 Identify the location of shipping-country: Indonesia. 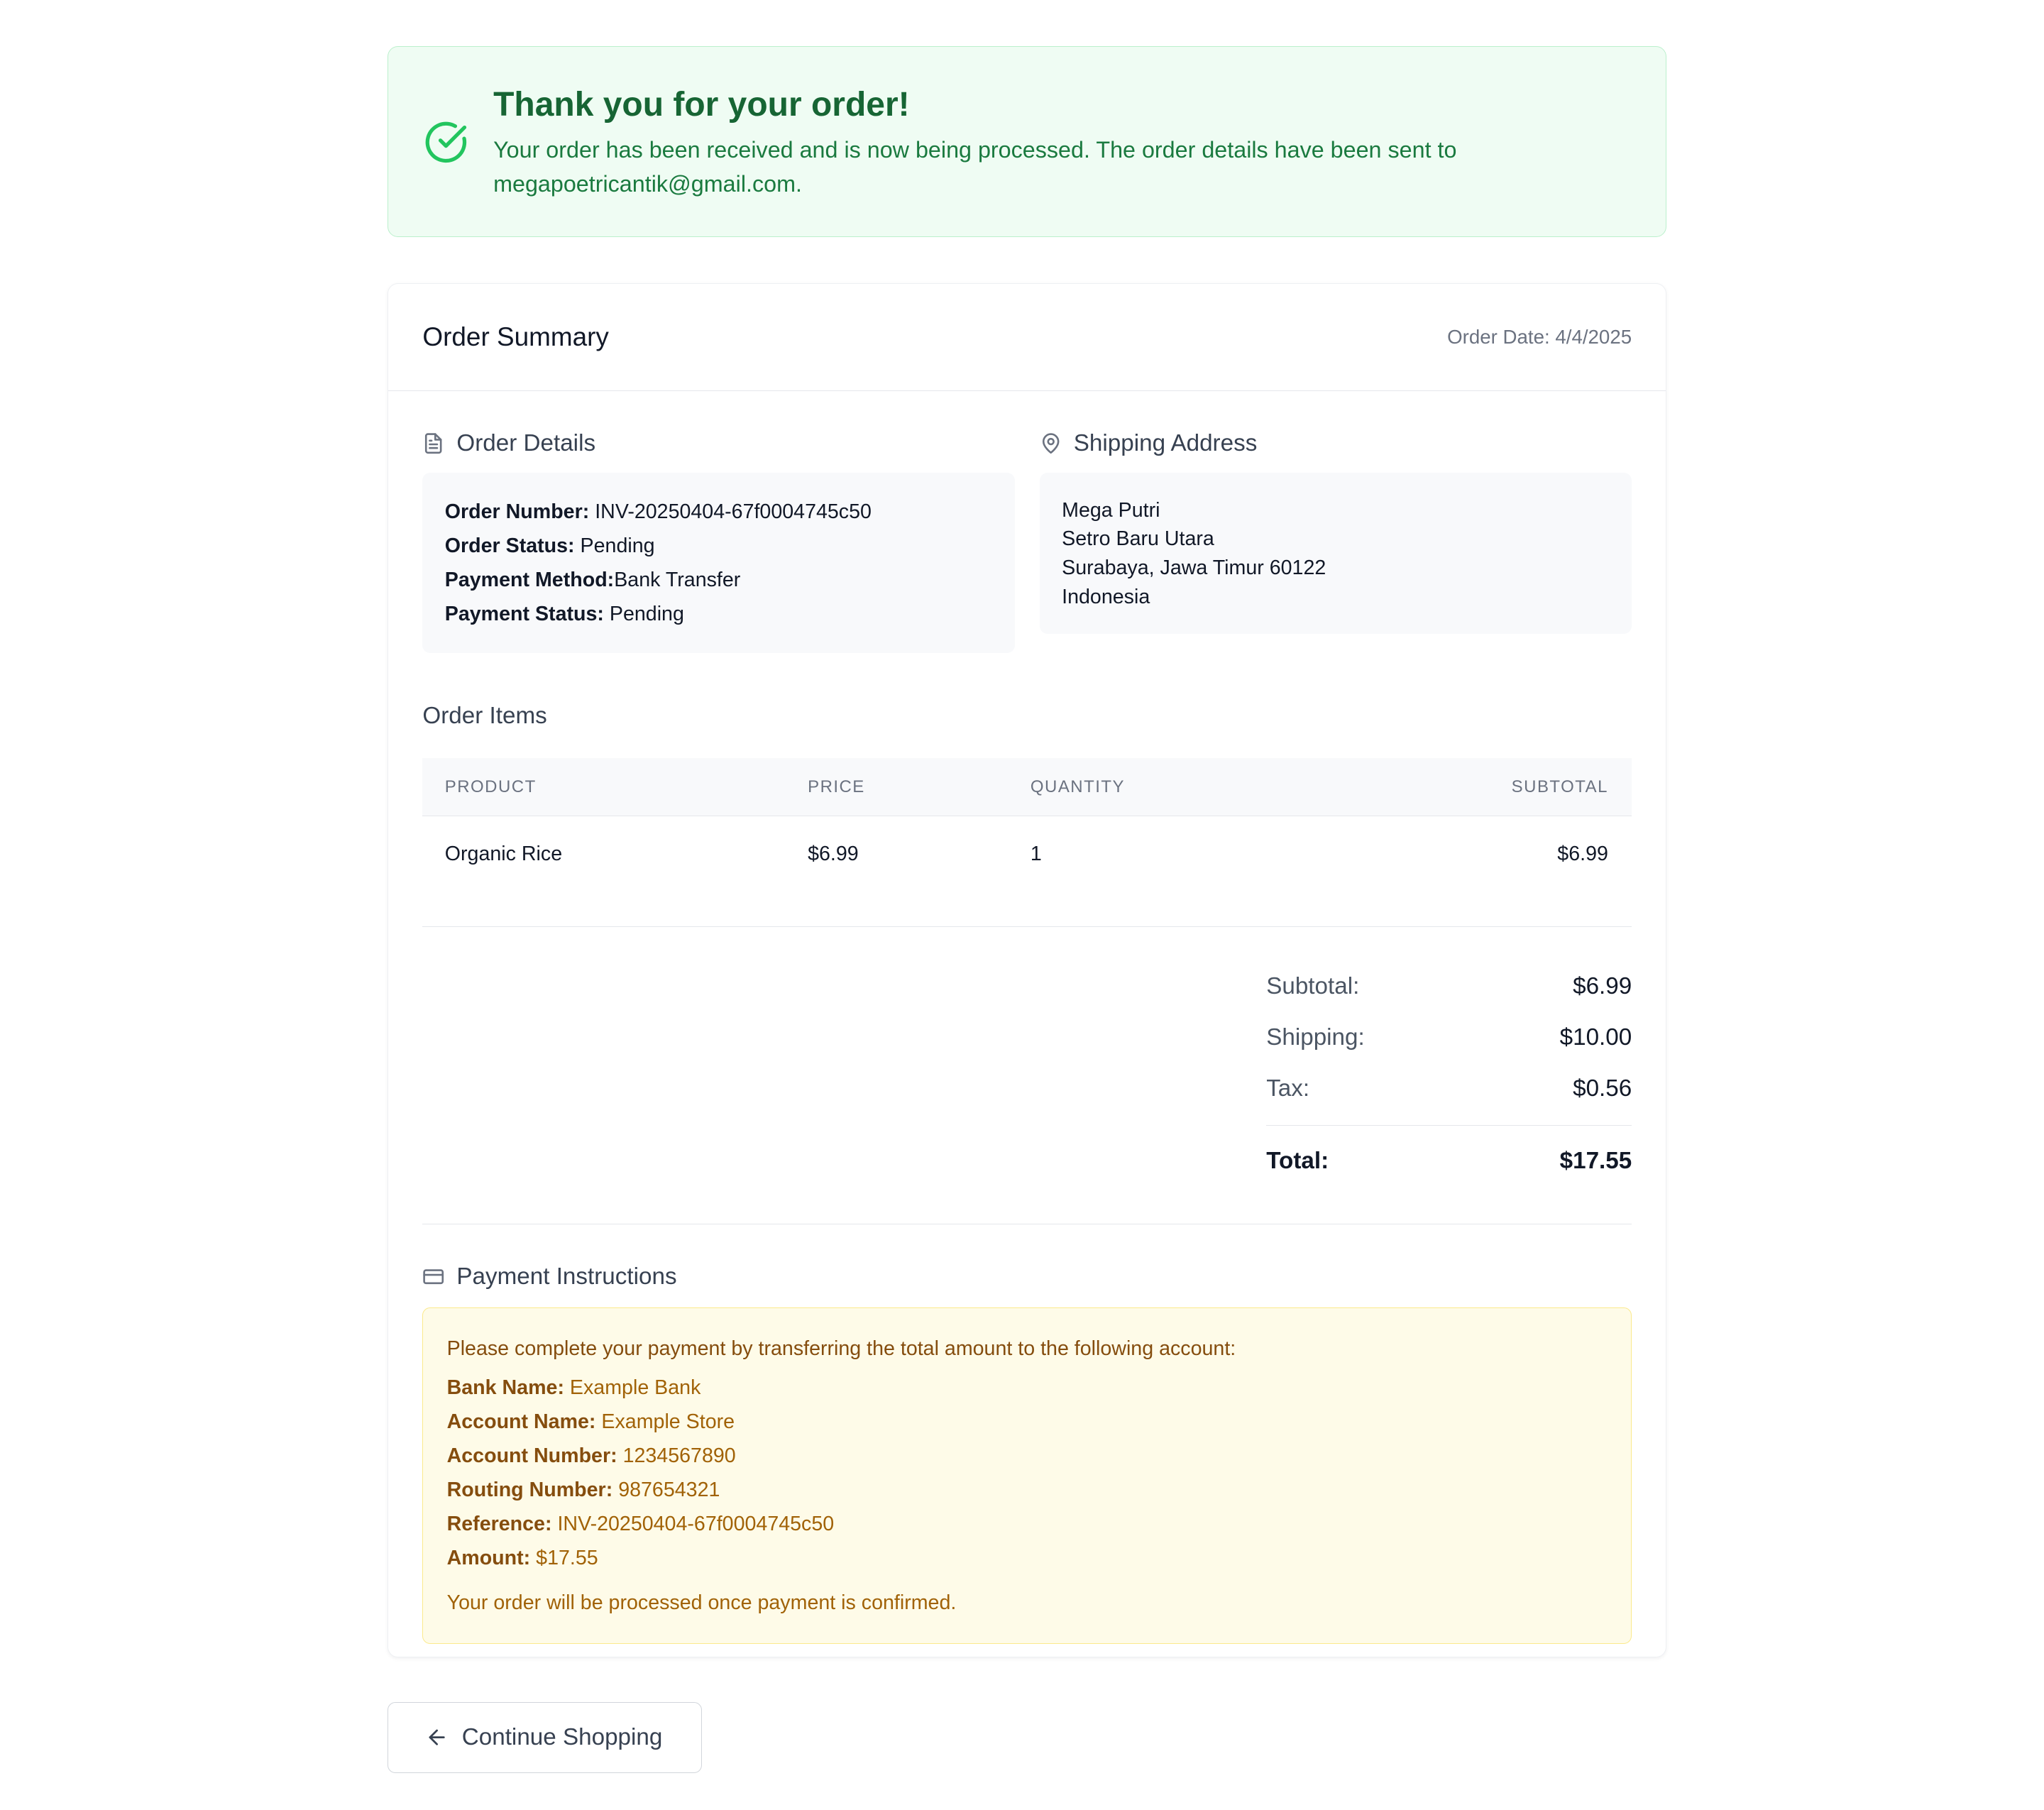
(1106, 597).